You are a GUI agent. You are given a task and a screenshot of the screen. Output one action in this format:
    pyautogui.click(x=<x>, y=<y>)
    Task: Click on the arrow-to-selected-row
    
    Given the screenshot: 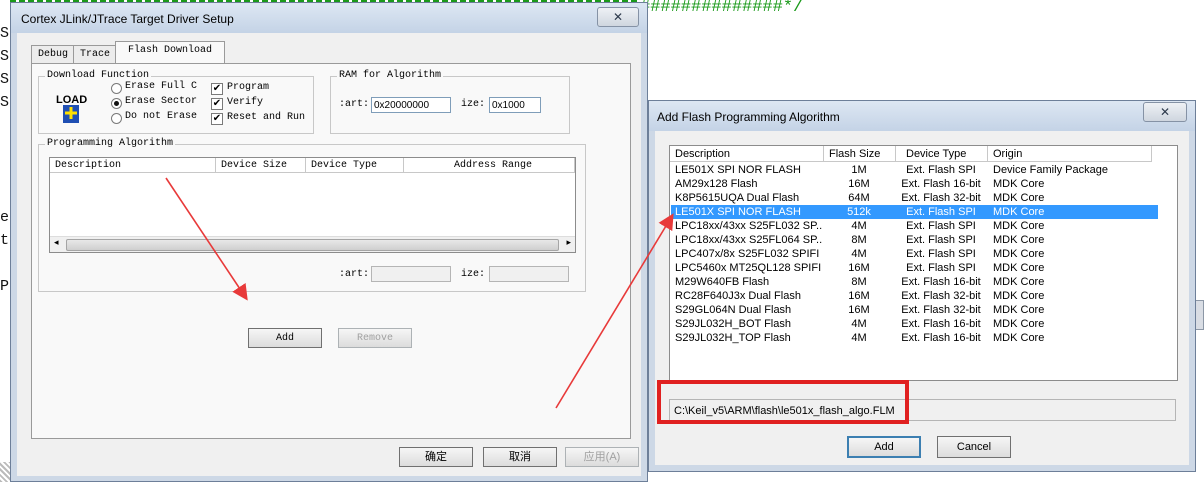 What is the action you would take?
    pyautogui.click(x=614, y=311)
    